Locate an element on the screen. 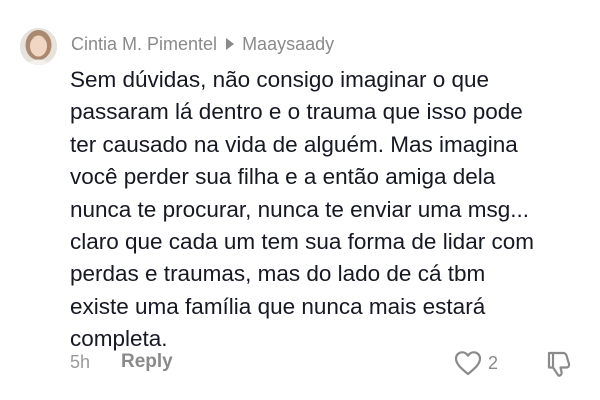 This screenshot has width=600, height=400. reply-to-username: Maaysaady is located at coordinates (288, 44).